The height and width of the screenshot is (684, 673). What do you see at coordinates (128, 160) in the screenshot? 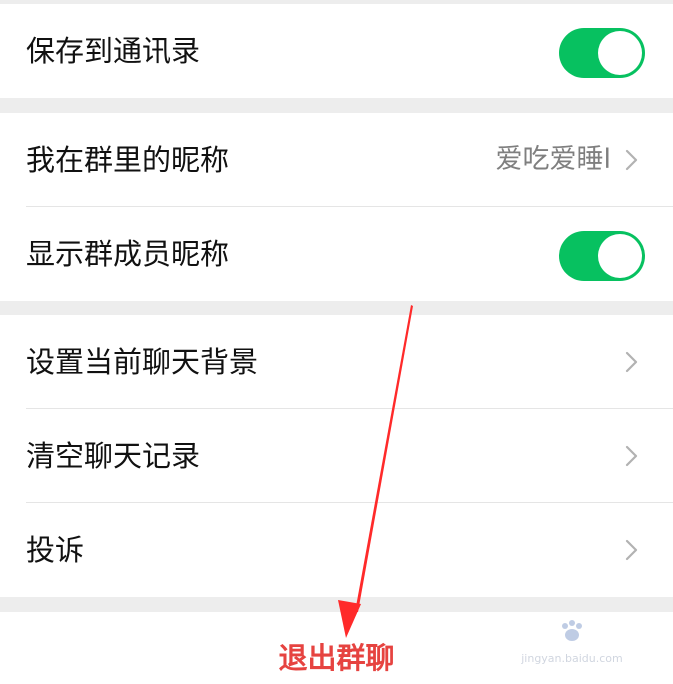
I see `my-group-nickname-label: 我在群里的昵称` at bounding box center [128, 160].